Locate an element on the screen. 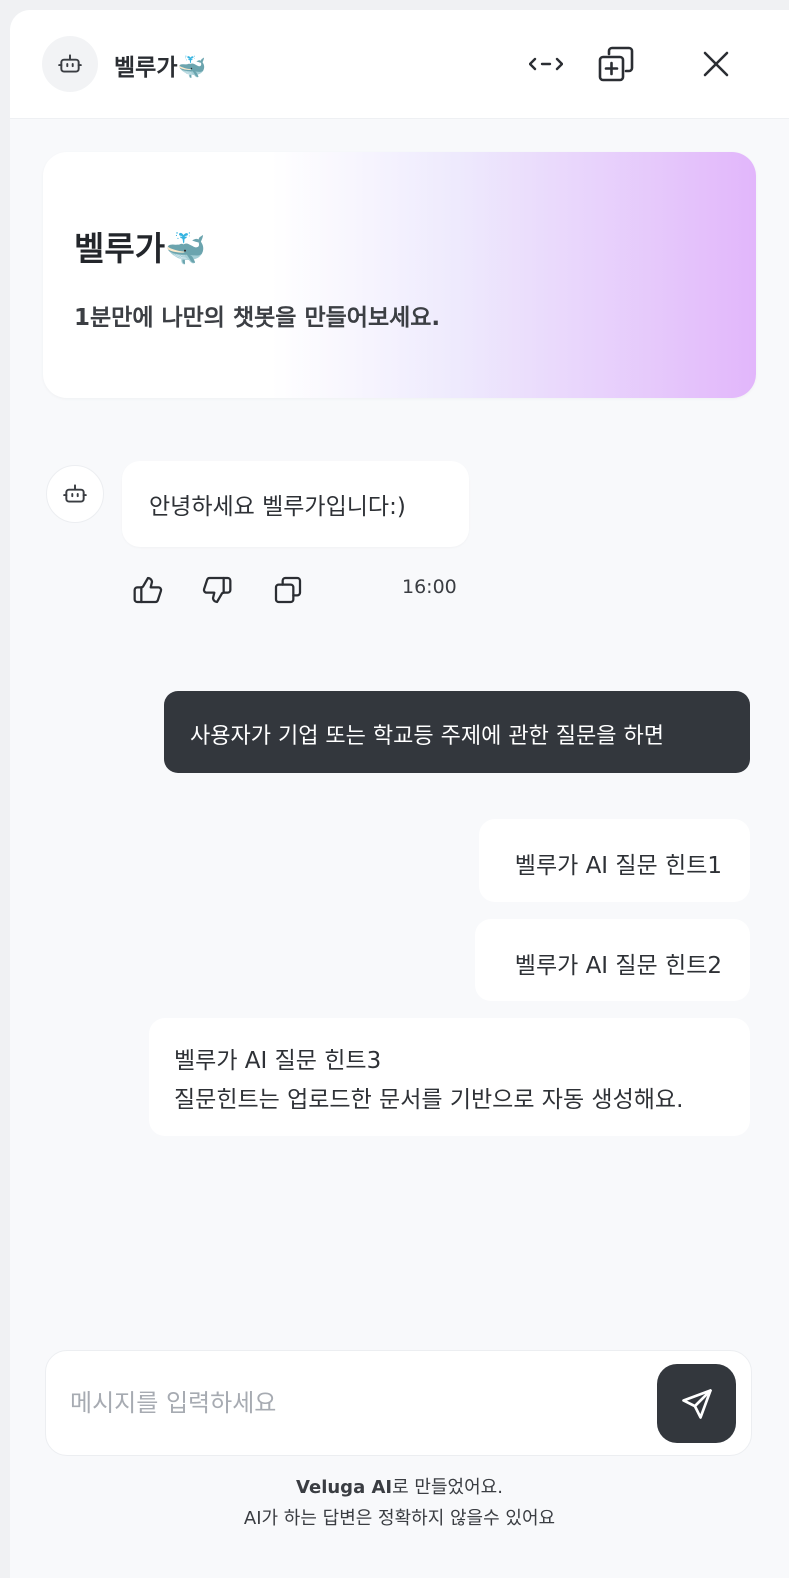 This screenshot has height=1578, width=789. chat-title: 벨루가🐳 is located at coordinates (160, 68).